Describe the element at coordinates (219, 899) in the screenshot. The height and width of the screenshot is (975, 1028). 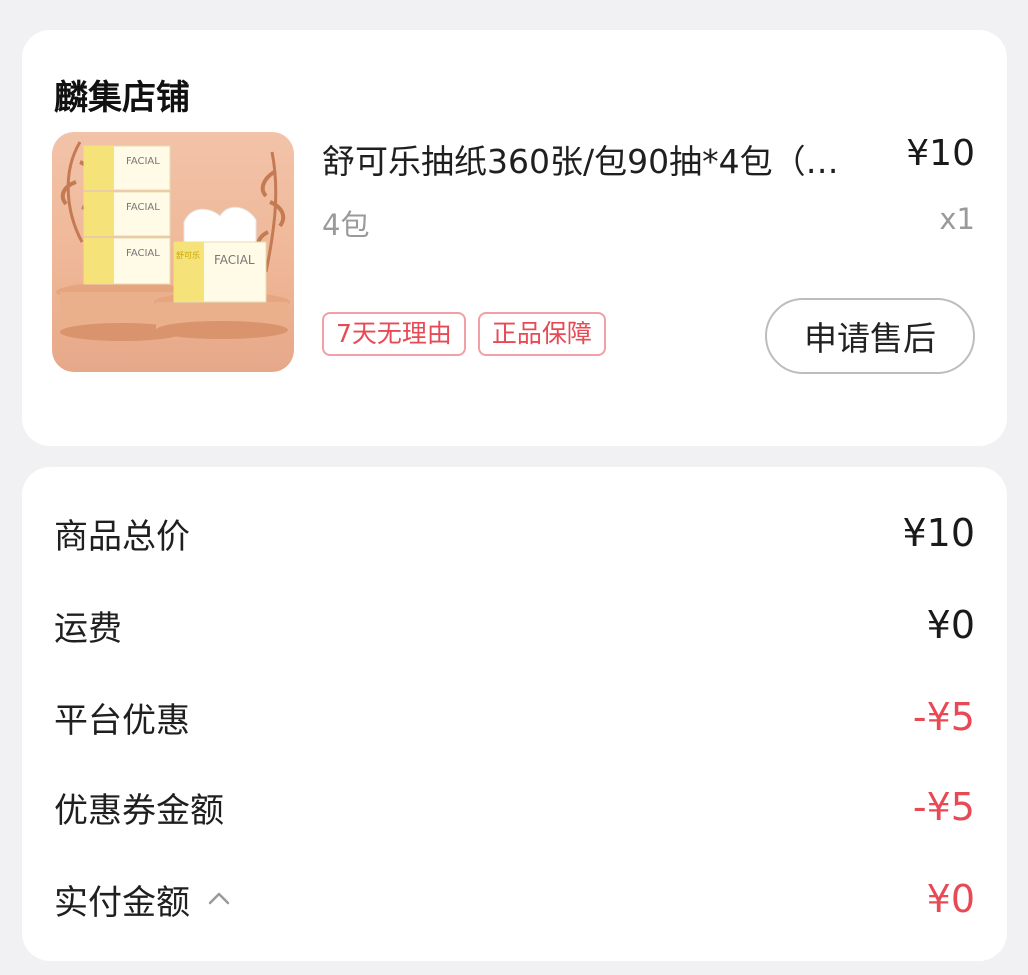
I see `chevron-up-icon` at that location.